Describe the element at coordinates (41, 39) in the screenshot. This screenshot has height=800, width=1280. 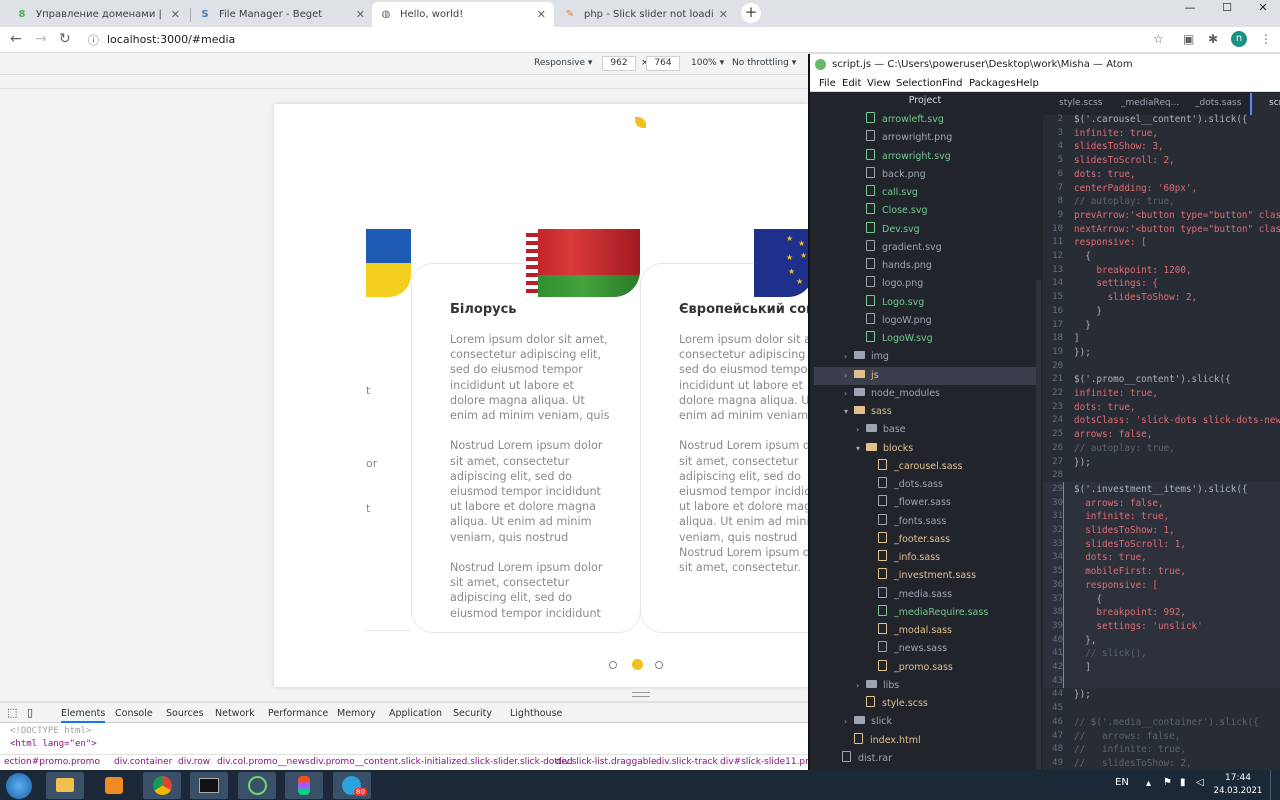
I see `forward-icon: →` at that location.